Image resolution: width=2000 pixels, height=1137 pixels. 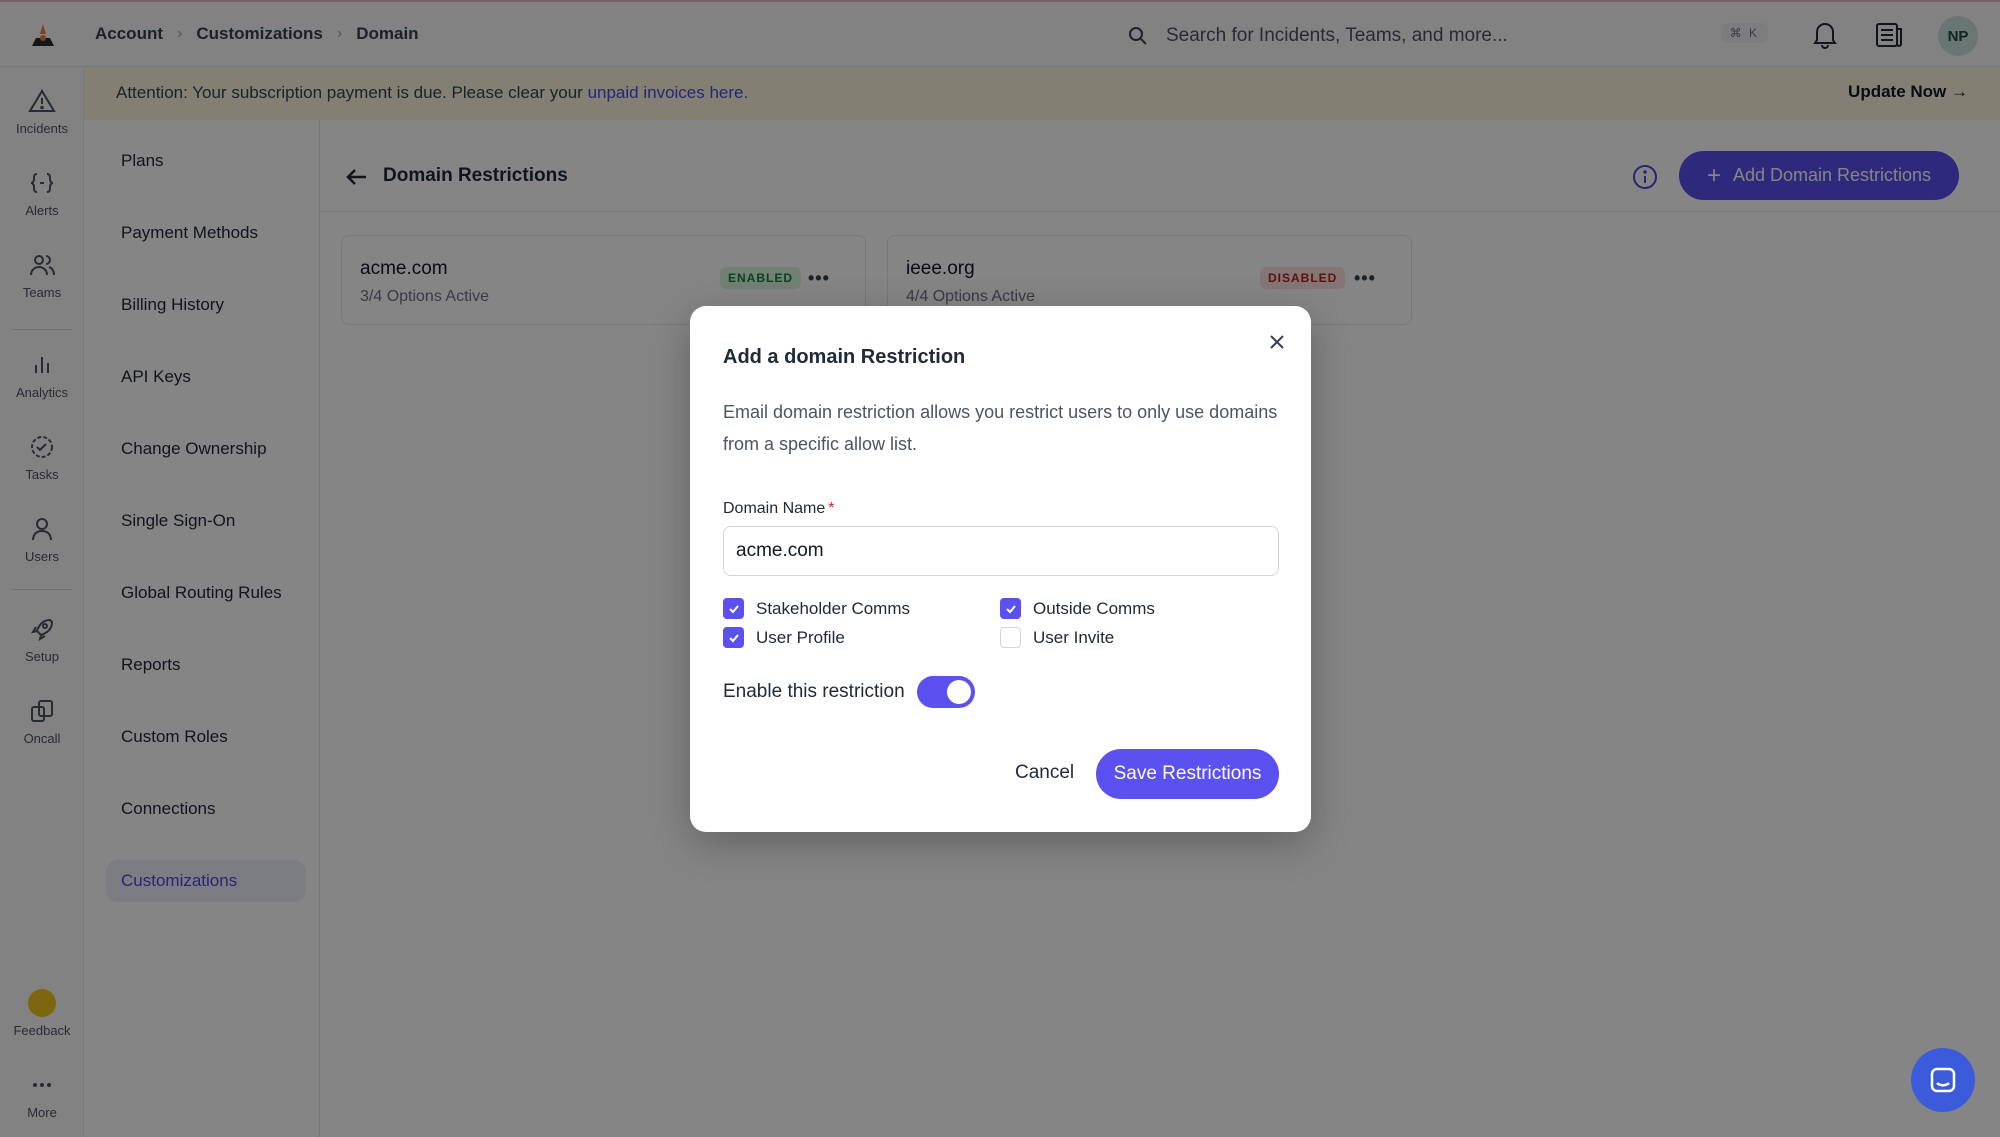 I want to click on domain-name-label: Domain Name *, so click(x=779, y=508).